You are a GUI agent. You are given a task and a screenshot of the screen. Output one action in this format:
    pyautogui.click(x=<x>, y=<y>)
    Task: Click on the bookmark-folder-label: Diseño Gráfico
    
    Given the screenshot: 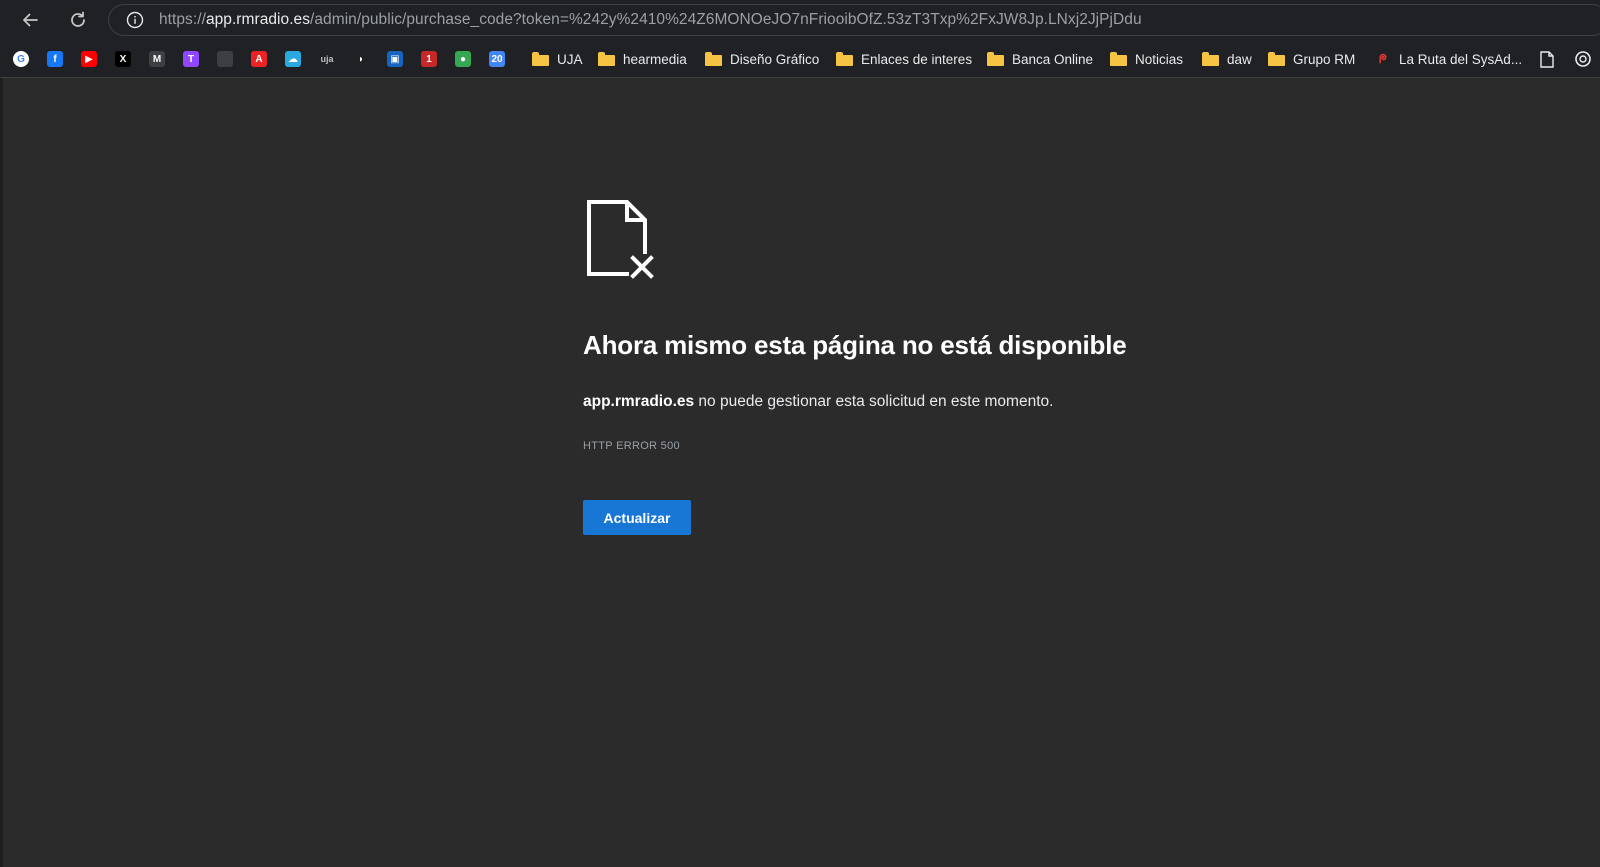 What is the action you would take?
    pyautogui.click(x=775, y=59)
    